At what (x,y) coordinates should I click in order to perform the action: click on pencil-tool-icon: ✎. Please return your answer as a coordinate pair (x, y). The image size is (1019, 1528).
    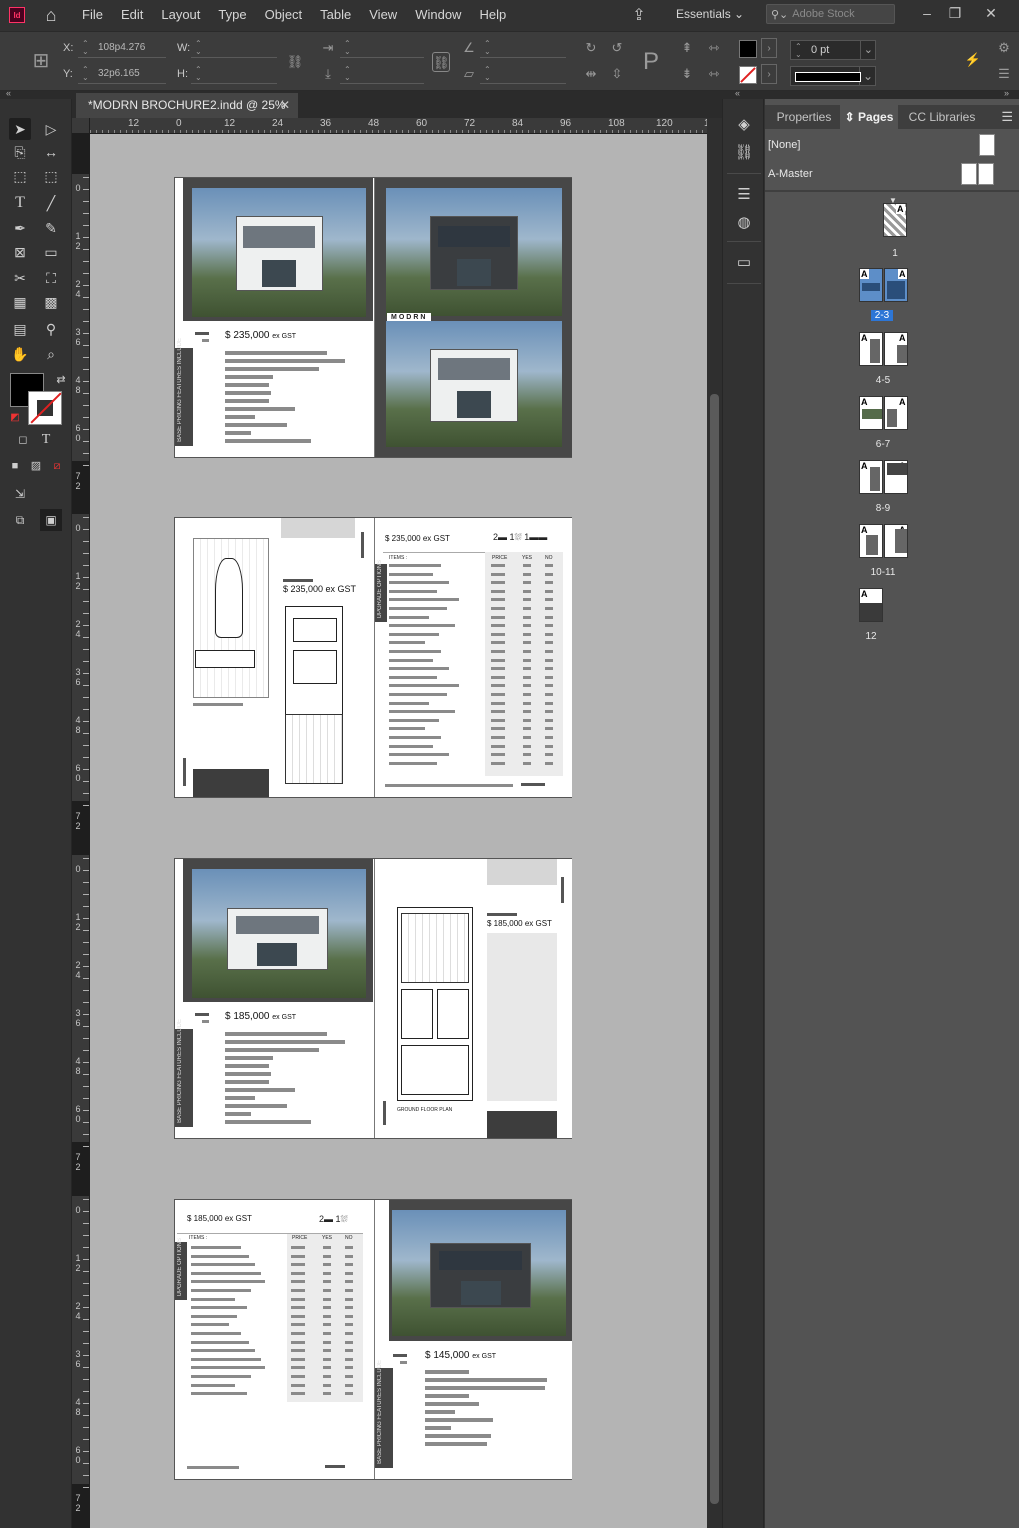
    Looking at the image, I should click on (51, 228).